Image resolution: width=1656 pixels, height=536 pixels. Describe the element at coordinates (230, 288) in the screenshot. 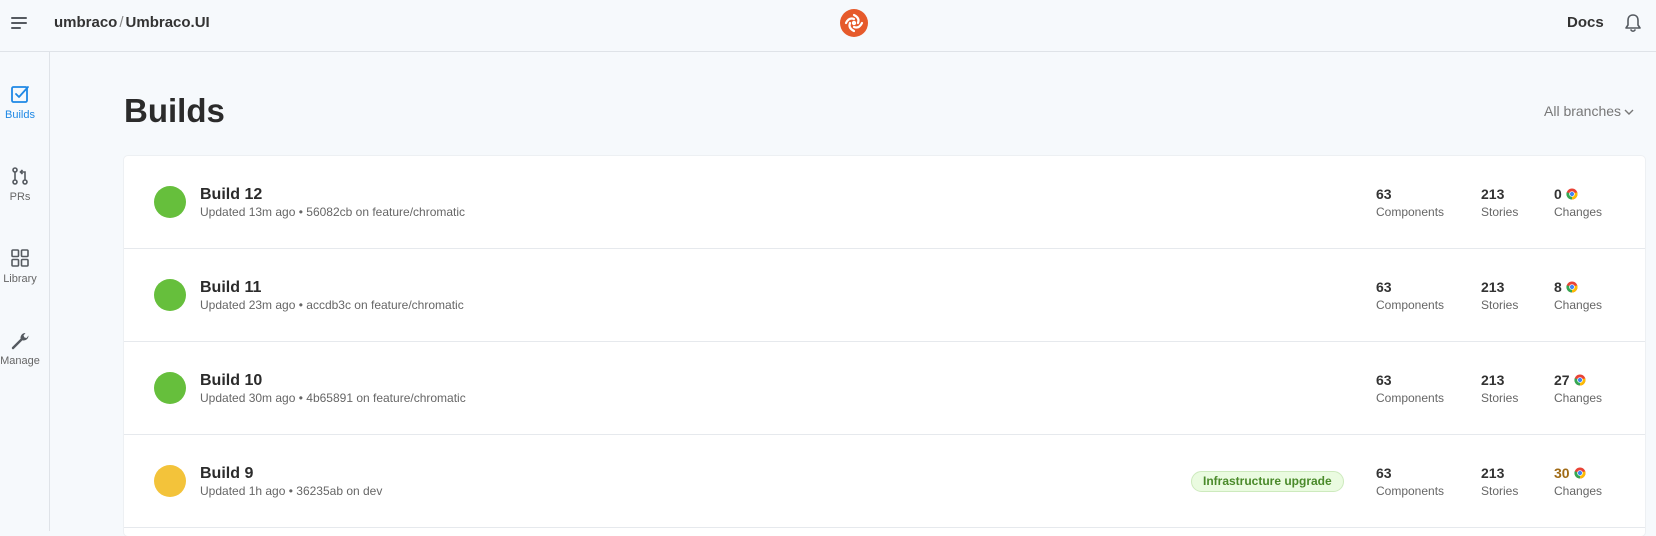

I see `build-title: Build 11` at that location.